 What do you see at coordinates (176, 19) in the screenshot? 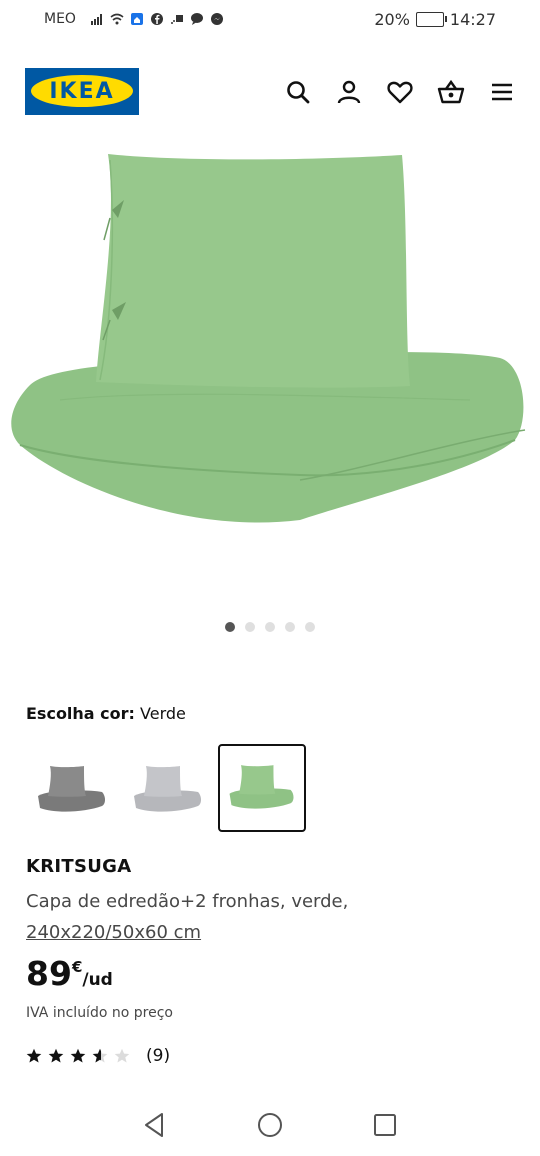
I see `cast-icon` at bounding box center [176, 19].